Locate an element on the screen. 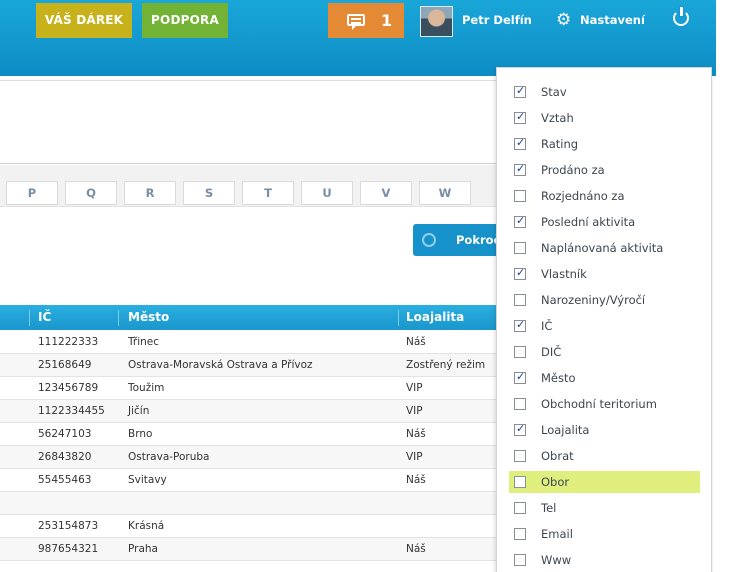 This screenshot has width=750, height=572. letter-filter-button: Q is located at coordinates (91, 193).